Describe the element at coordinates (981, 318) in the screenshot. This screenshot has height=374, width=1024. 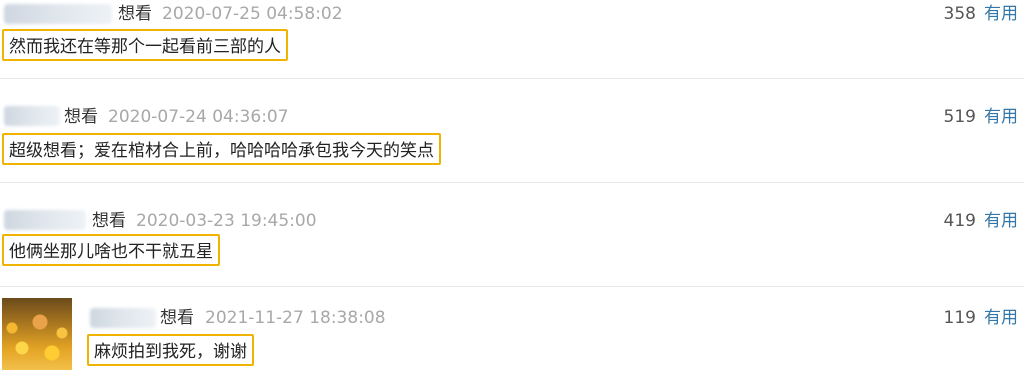
I see `comment-votes: 119 有用` at that location.